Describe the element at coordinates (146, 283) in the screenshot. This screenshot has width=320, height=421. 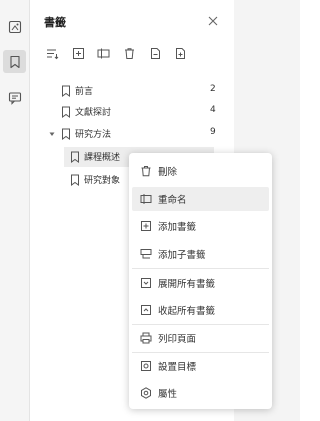
I see `expand-all-icon` at that location.